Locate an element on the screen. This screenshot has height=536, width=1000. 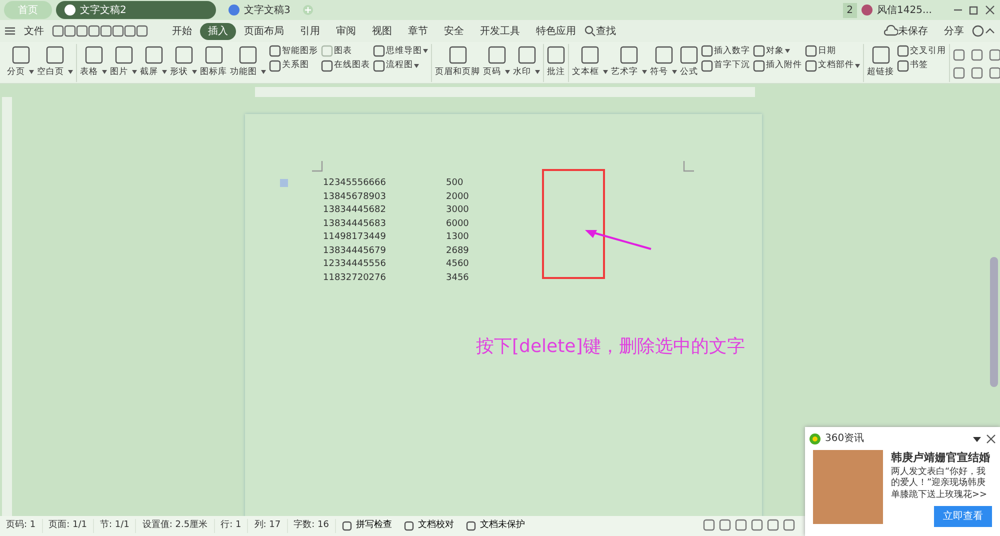
ribbon-button: 形状 is located at coordinates (183, 62).